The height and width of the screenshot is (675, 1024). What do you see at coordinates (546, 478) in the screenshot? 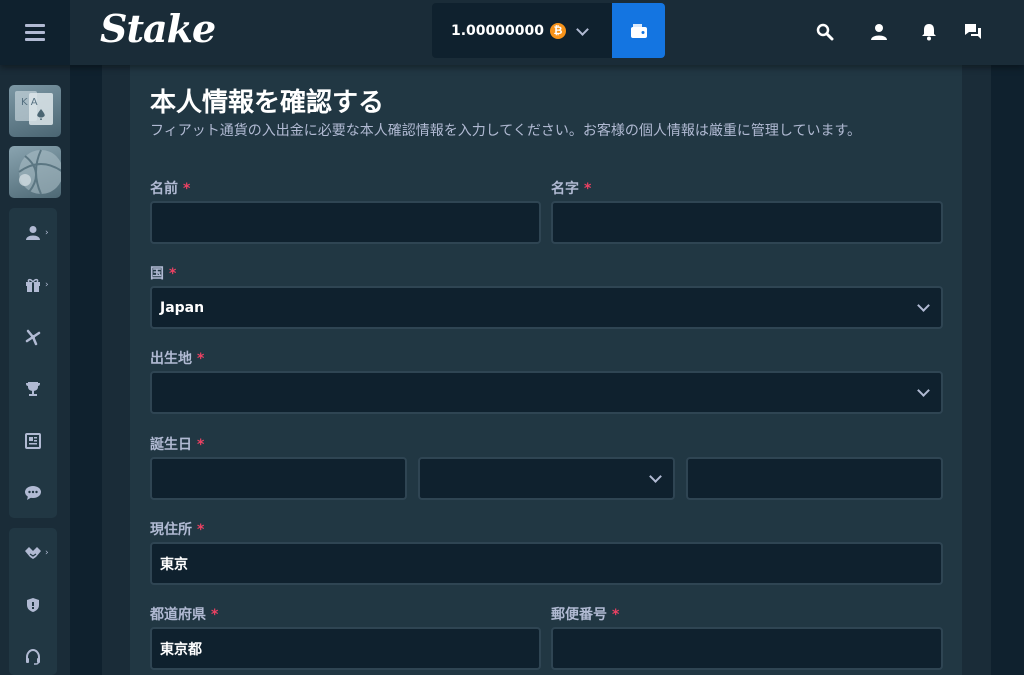
I see `birthday-month-select` at bounding box center [546, 478].